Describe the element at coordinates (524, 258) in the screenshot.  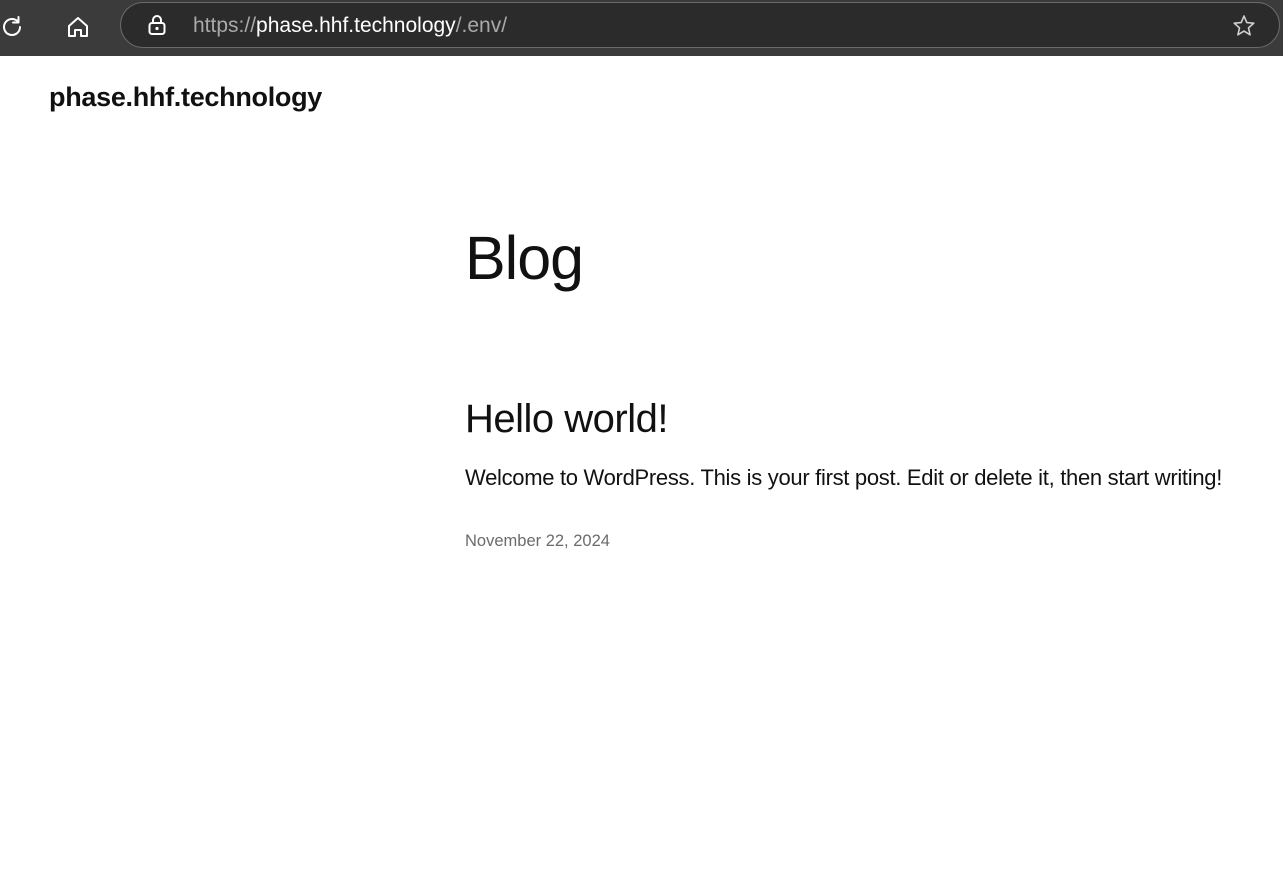
I see `page-title: Blog` at that location.